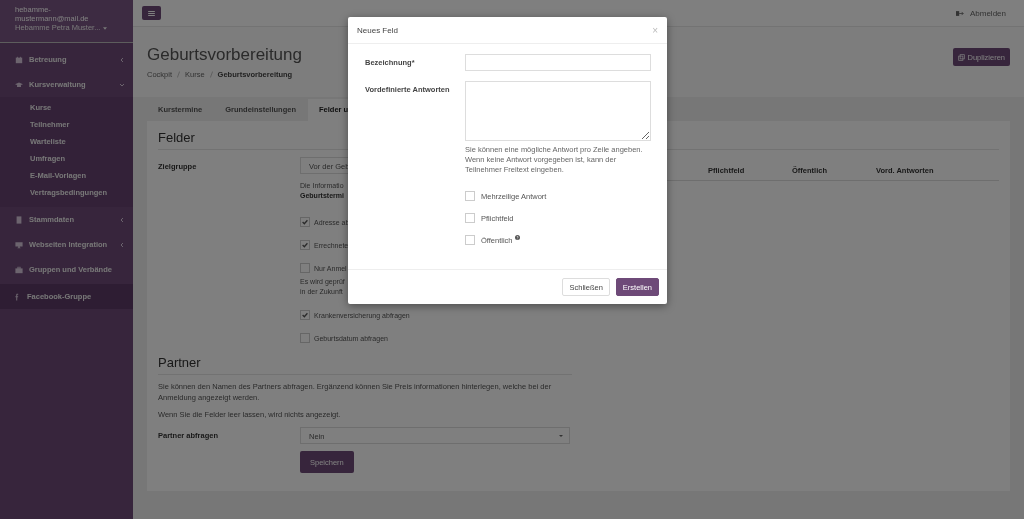  Describe the element at coordinates (17, 296) in the screenshot. I see `facebook-icon` at that location.